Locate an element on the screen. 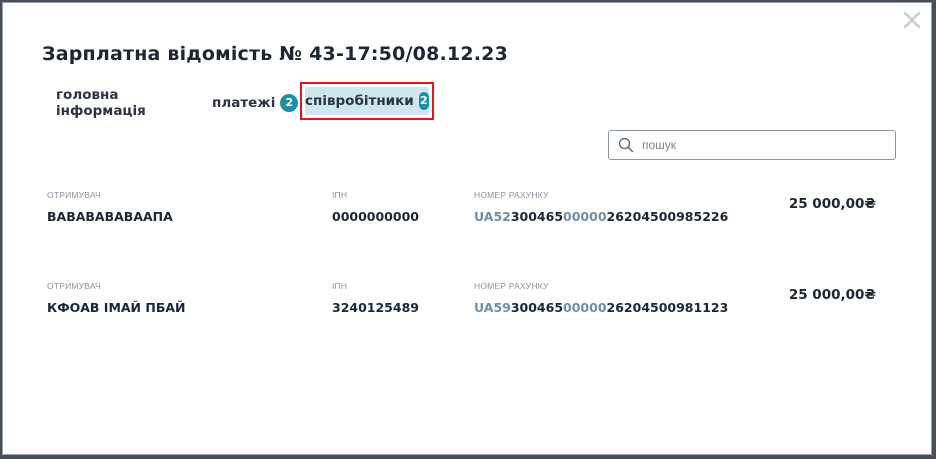 The width and height of the screenshot is (936, 459). tab-employees: співробітники 2 is located at coordinates (367, 101).